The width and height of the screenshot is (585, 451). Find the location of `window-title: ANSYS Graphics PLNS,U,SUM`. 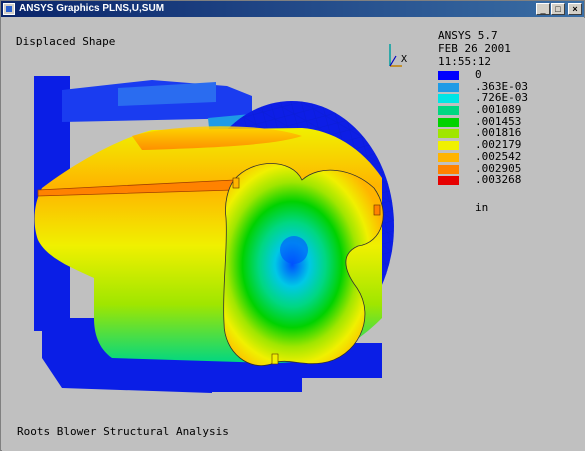

window-title: ANSYS Graphics PLNS,U,SUM is located at coordinates (92, 8).